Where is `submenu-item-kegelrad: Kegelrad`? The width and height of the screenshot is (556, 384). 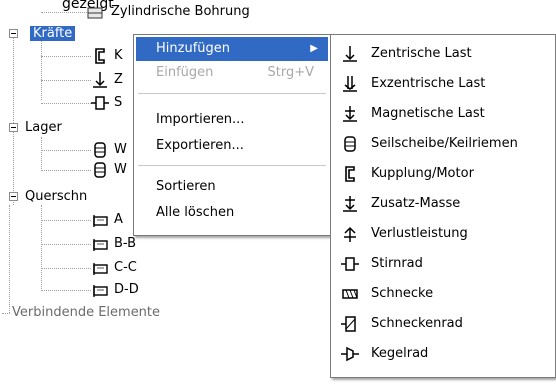
submenu-item-kegelrad: Kegelrad is located at coordinates (443, 354).